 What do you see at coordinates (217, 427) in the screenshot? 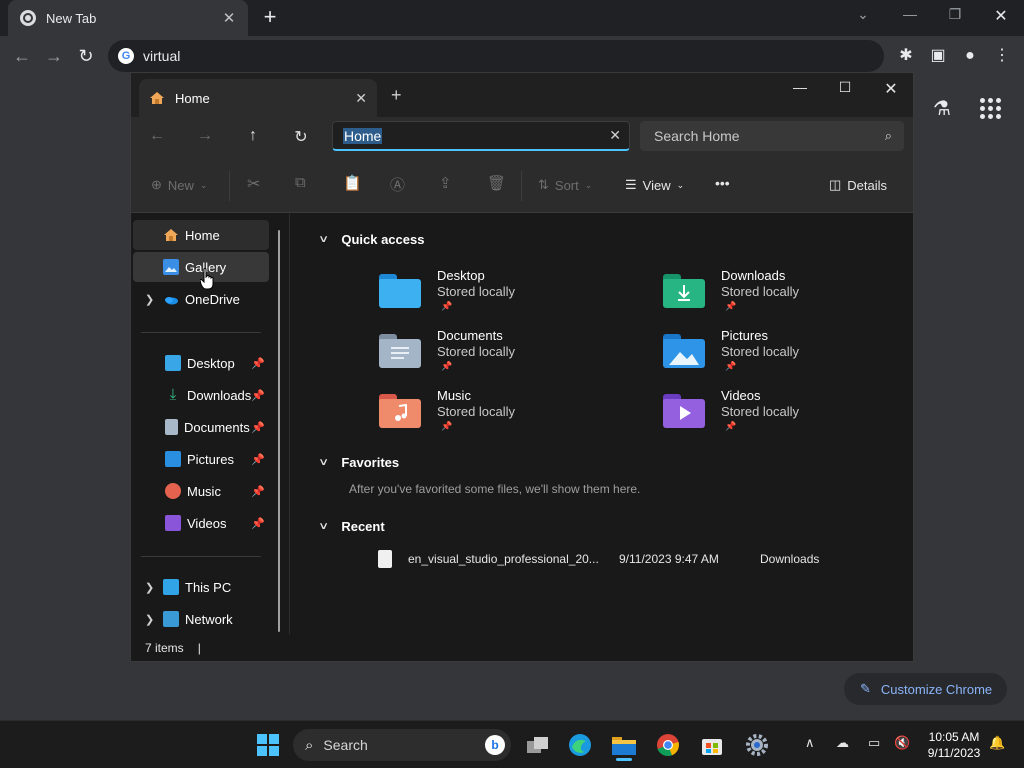
I see `nav-label: Documents` at bounding box center [217, 427].